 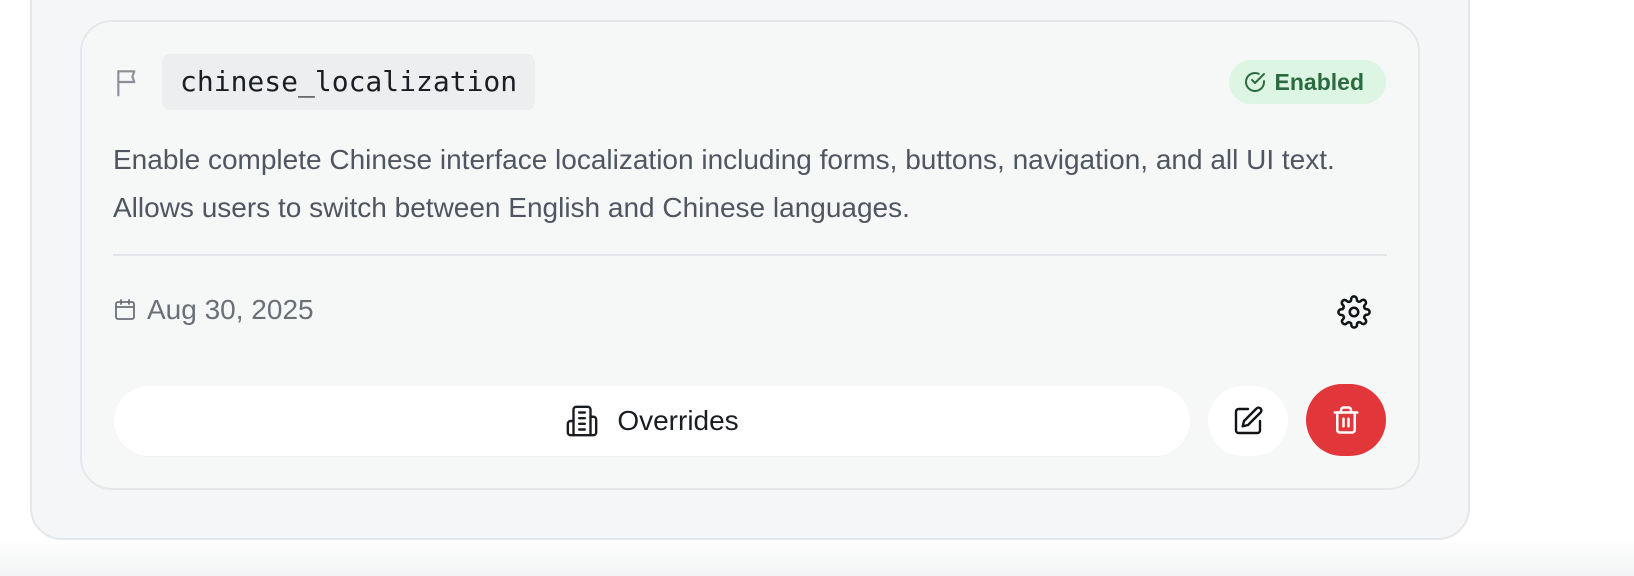 I want to click on edit-icon, so click(x=1248, y=420).